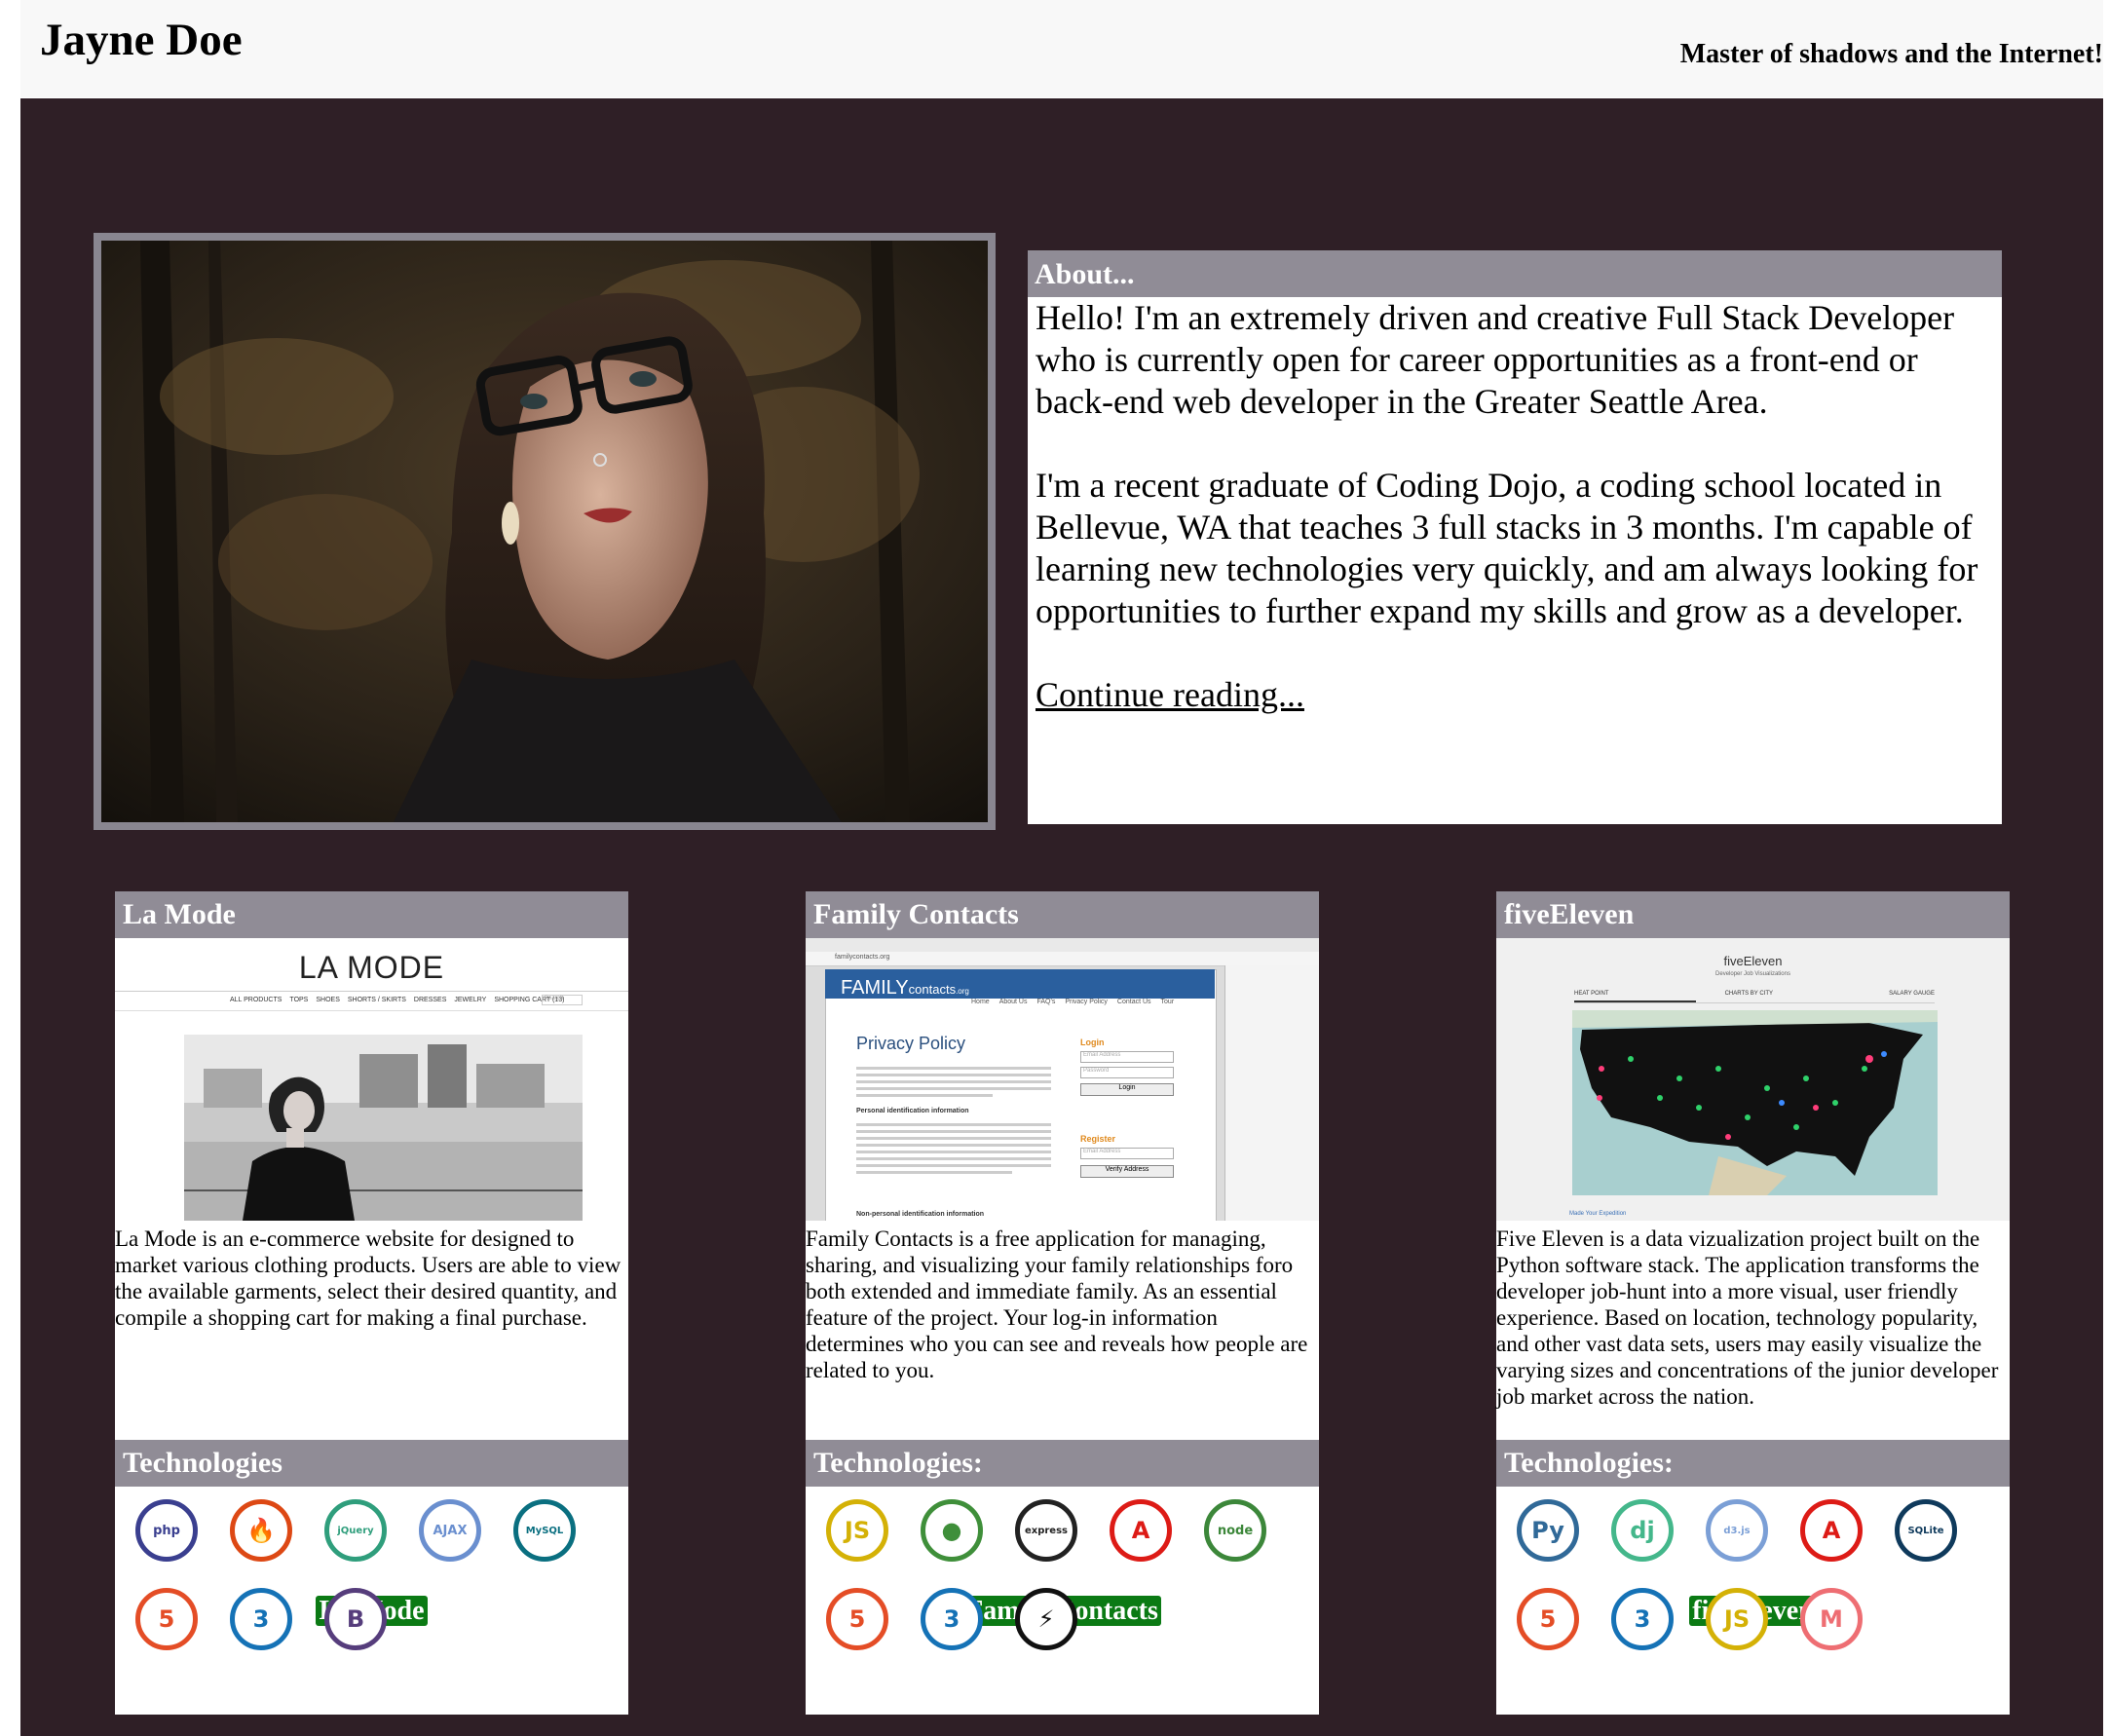 The image size is (2109, 1736). I want to click on privacy-section-1: Personal identification information, so click(912, 1111).